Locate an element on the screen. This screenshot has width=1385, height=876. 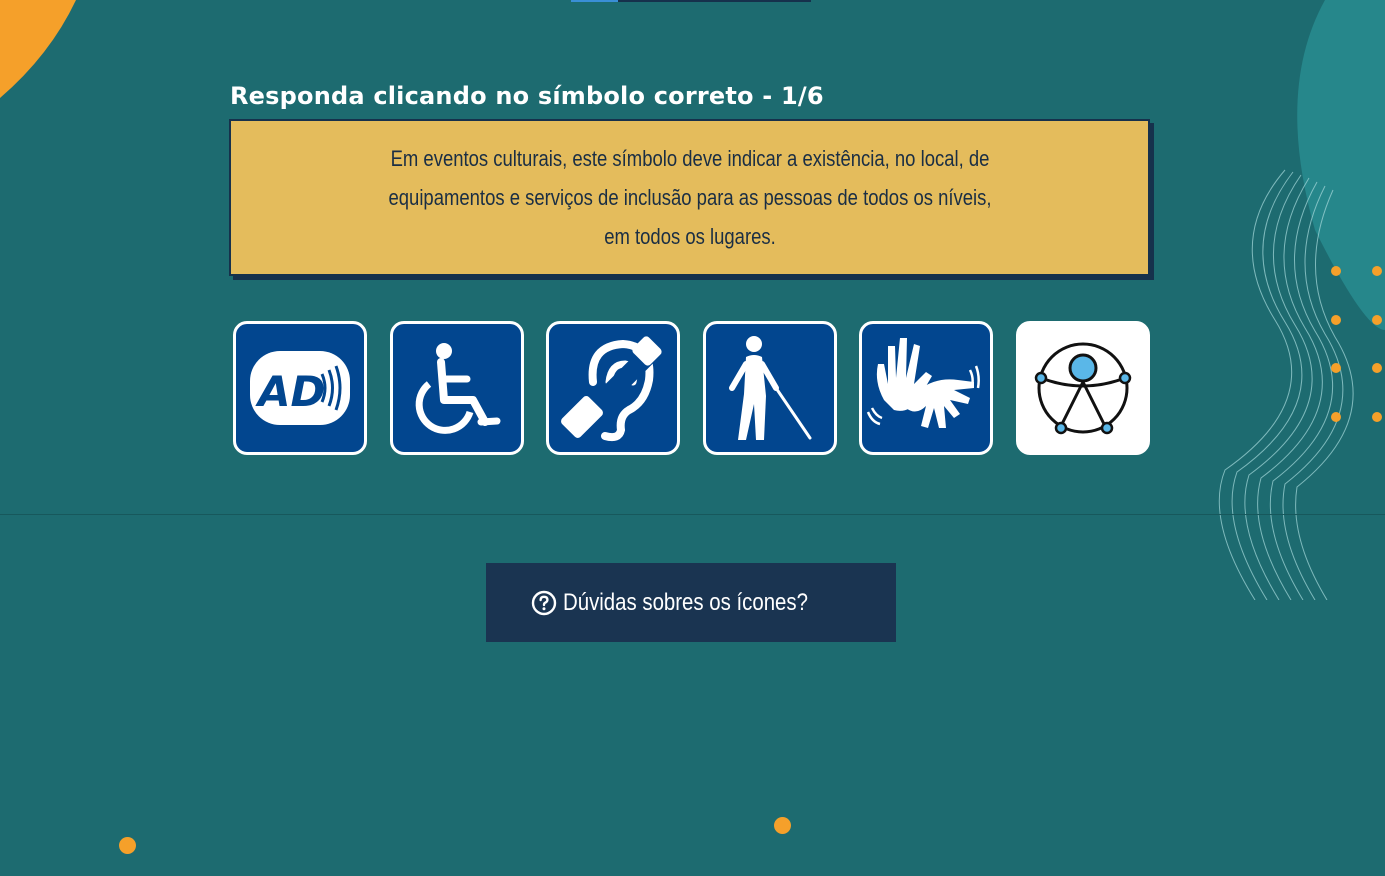
divider is located at coordinates (692, 514).